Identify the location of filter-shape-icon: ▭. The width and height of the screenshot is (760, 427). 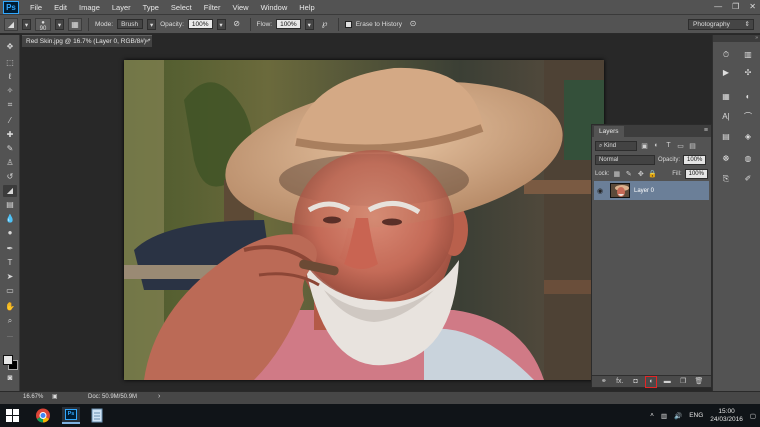
(680, 146).